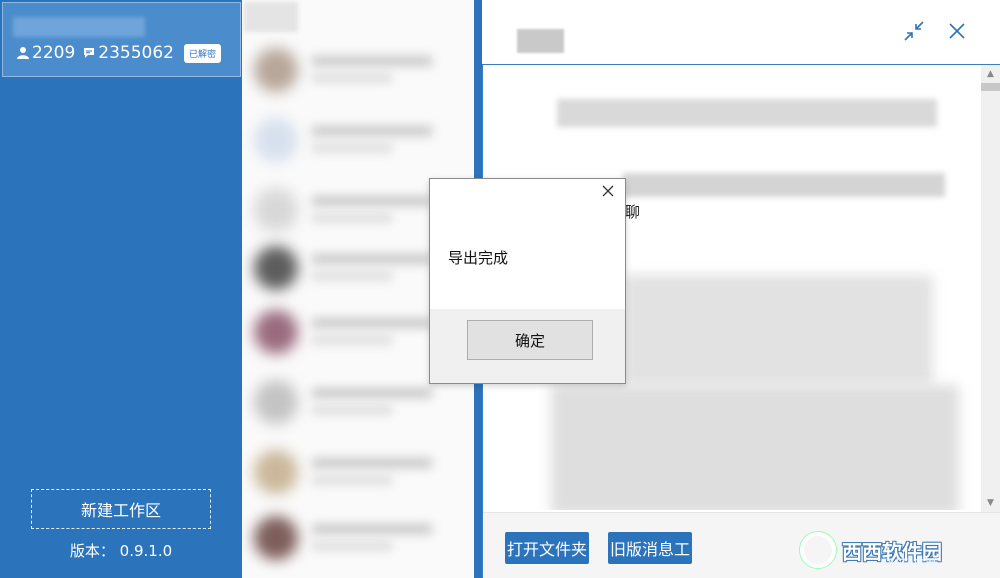 The image size is (1000, 578). I want to click on version-label: 版本：, so click(92, 551).